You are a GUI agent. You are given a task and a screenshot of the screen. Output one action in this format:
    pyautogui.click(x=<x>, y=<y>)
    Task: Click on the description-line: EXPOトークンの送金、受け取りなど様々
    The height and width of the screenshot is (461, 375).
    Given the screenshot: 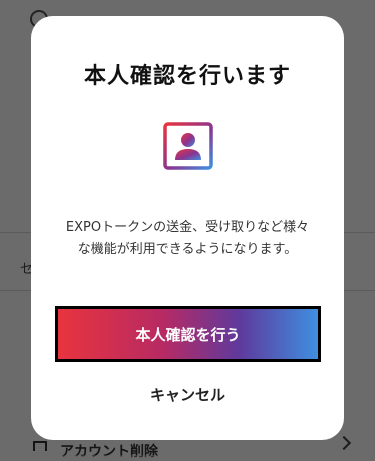 What is the action you would take?
    pyautogui.click(x=187, y=227)
    